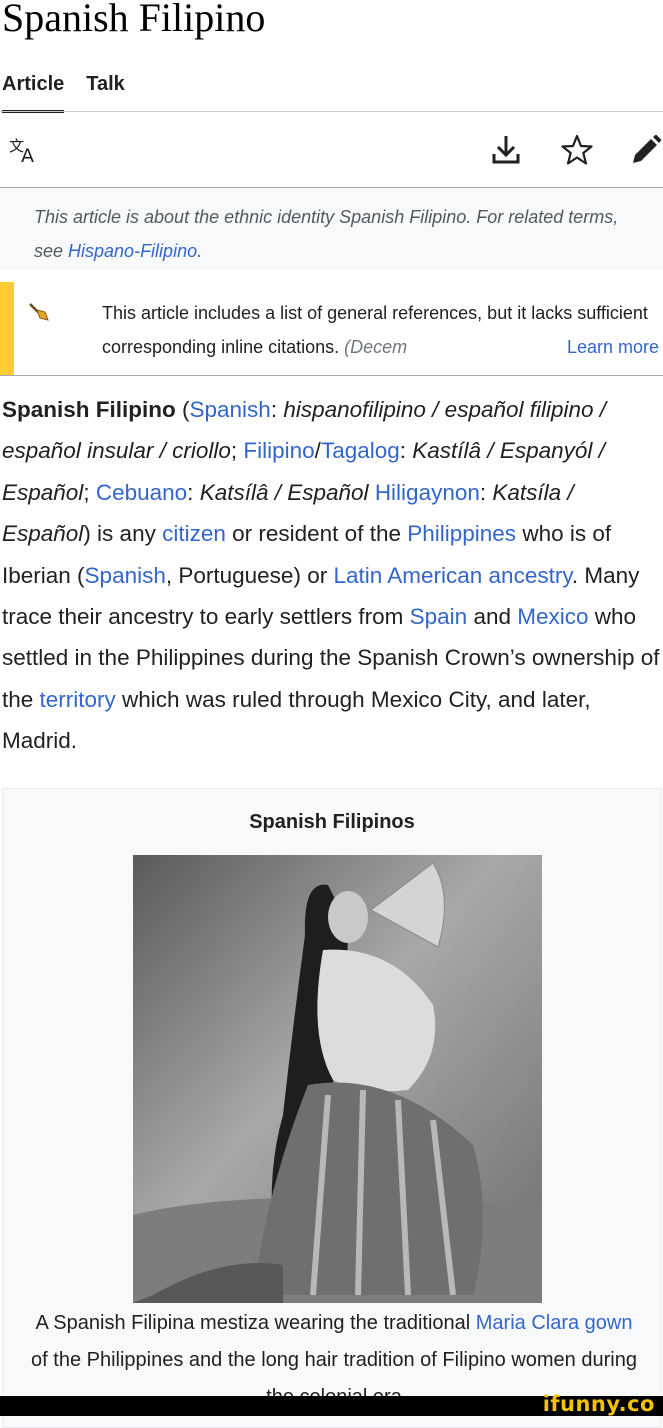 The image size is (663, 1428). What do you see at coordinates (230, 409) in the screenshot?
I see `link-spanish: Spanish` at bounding box center [230, 409].